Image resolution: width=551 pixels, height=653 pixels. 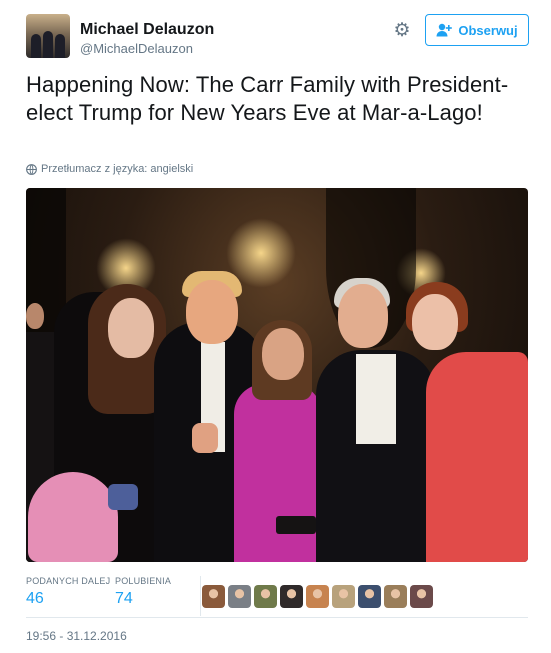 I want to click on add-user-icon, so click(x=444, y=30).